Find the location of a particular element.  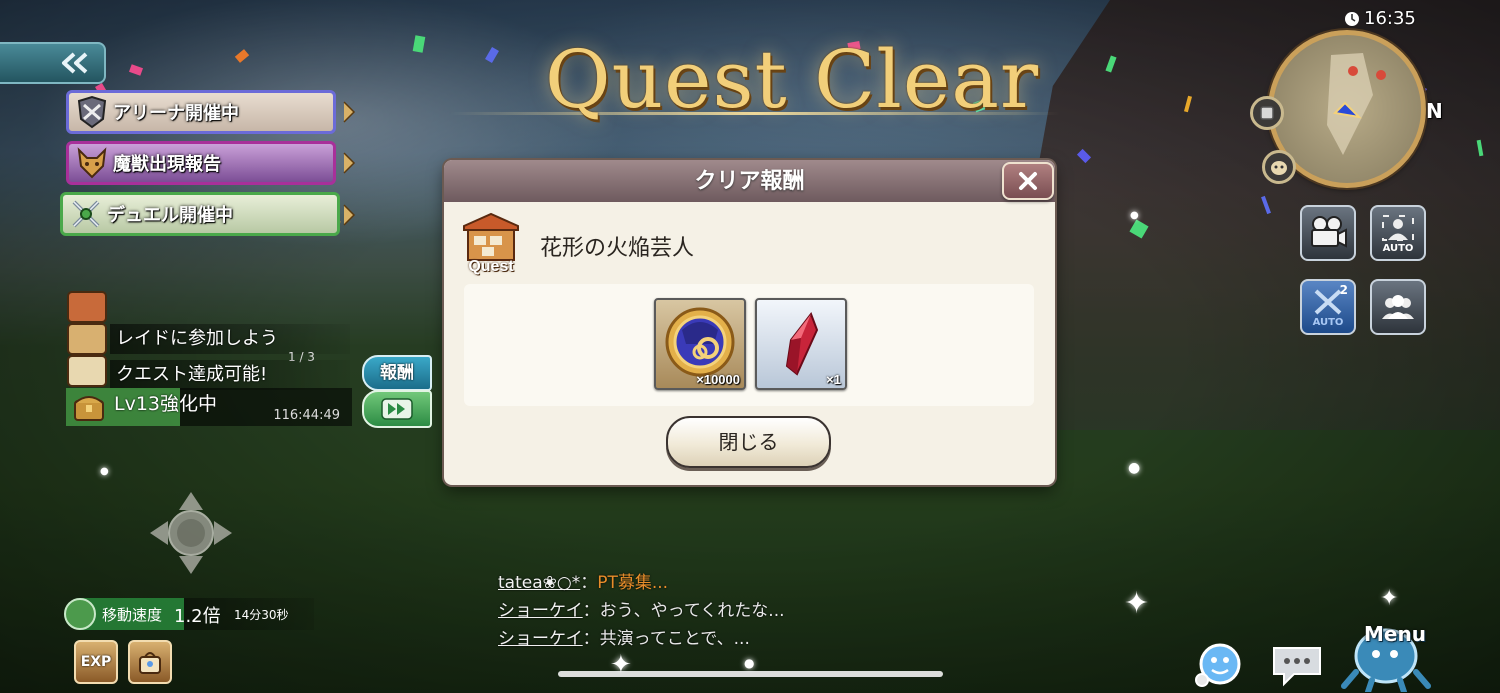

dialog-title: クリア報酬 is located at coordinates (749, 181).